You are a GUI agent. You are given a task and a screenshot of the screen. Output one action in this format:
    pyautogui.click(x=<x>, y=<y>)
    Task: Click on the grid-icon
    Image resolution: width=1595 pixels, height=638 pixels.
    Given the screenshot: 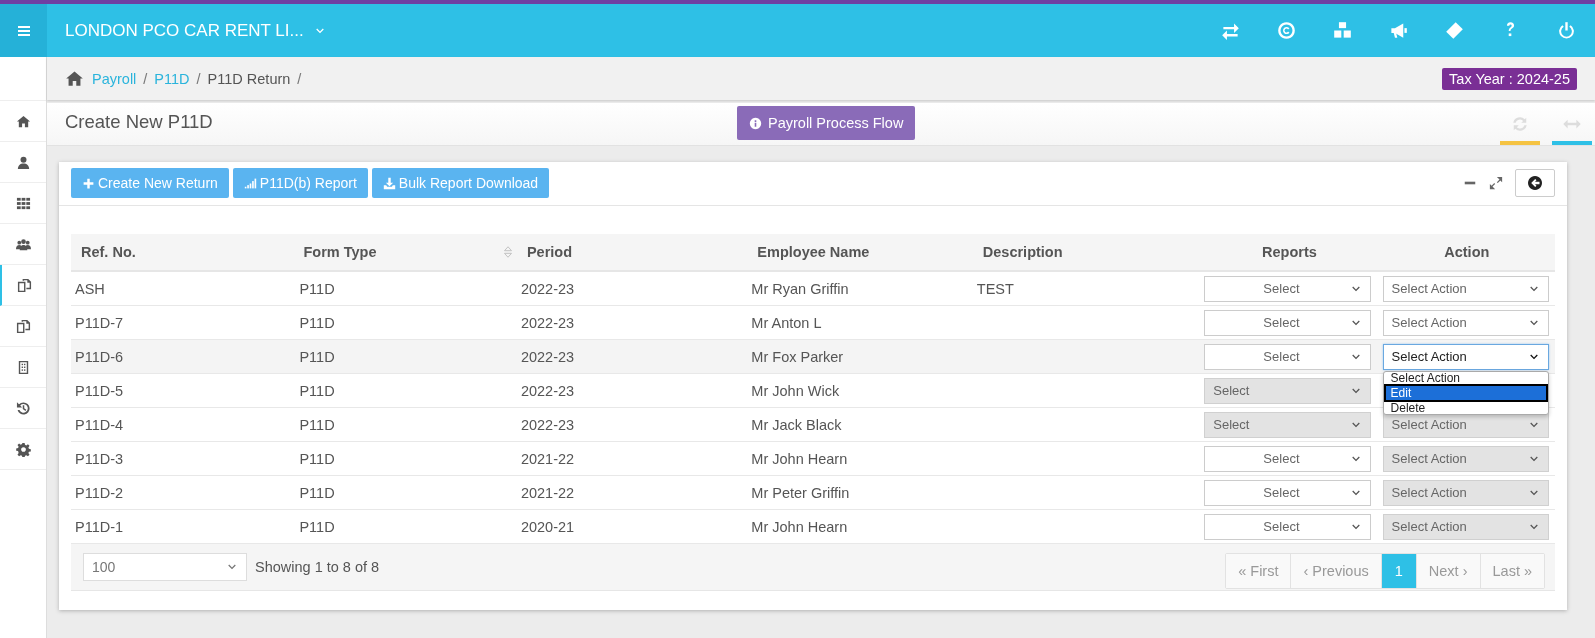 What is the action you would take?
    pyautogui.click(x=23, y=203)
    